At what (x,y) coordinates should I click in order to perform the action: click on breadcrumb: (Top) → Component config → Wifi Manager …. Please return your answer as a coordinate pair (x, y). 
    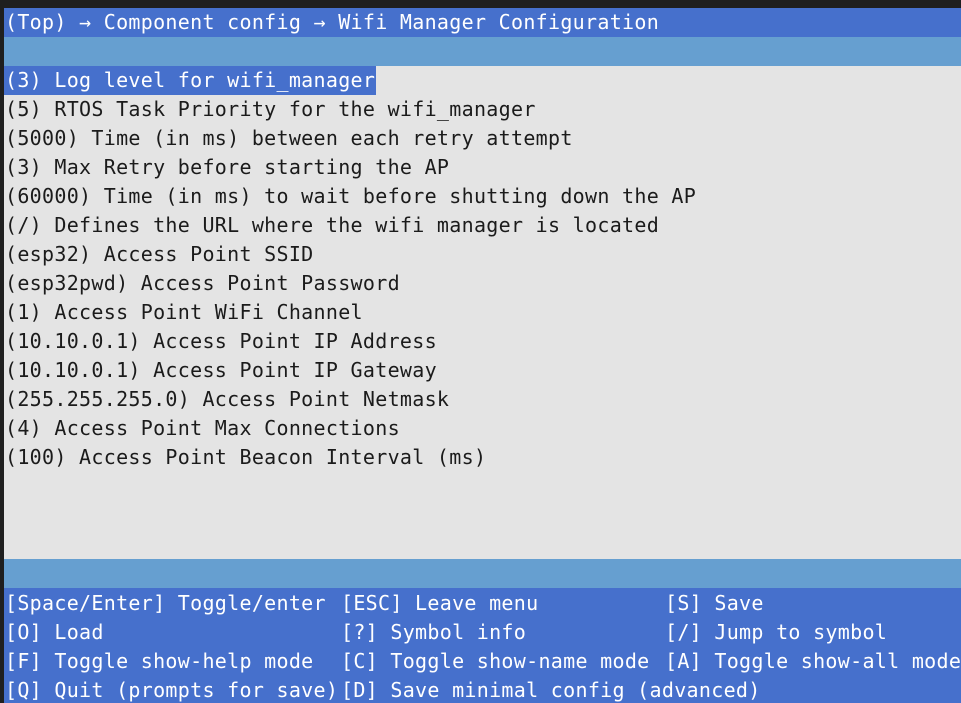
    Looking at the image, I should click on (332, 22).